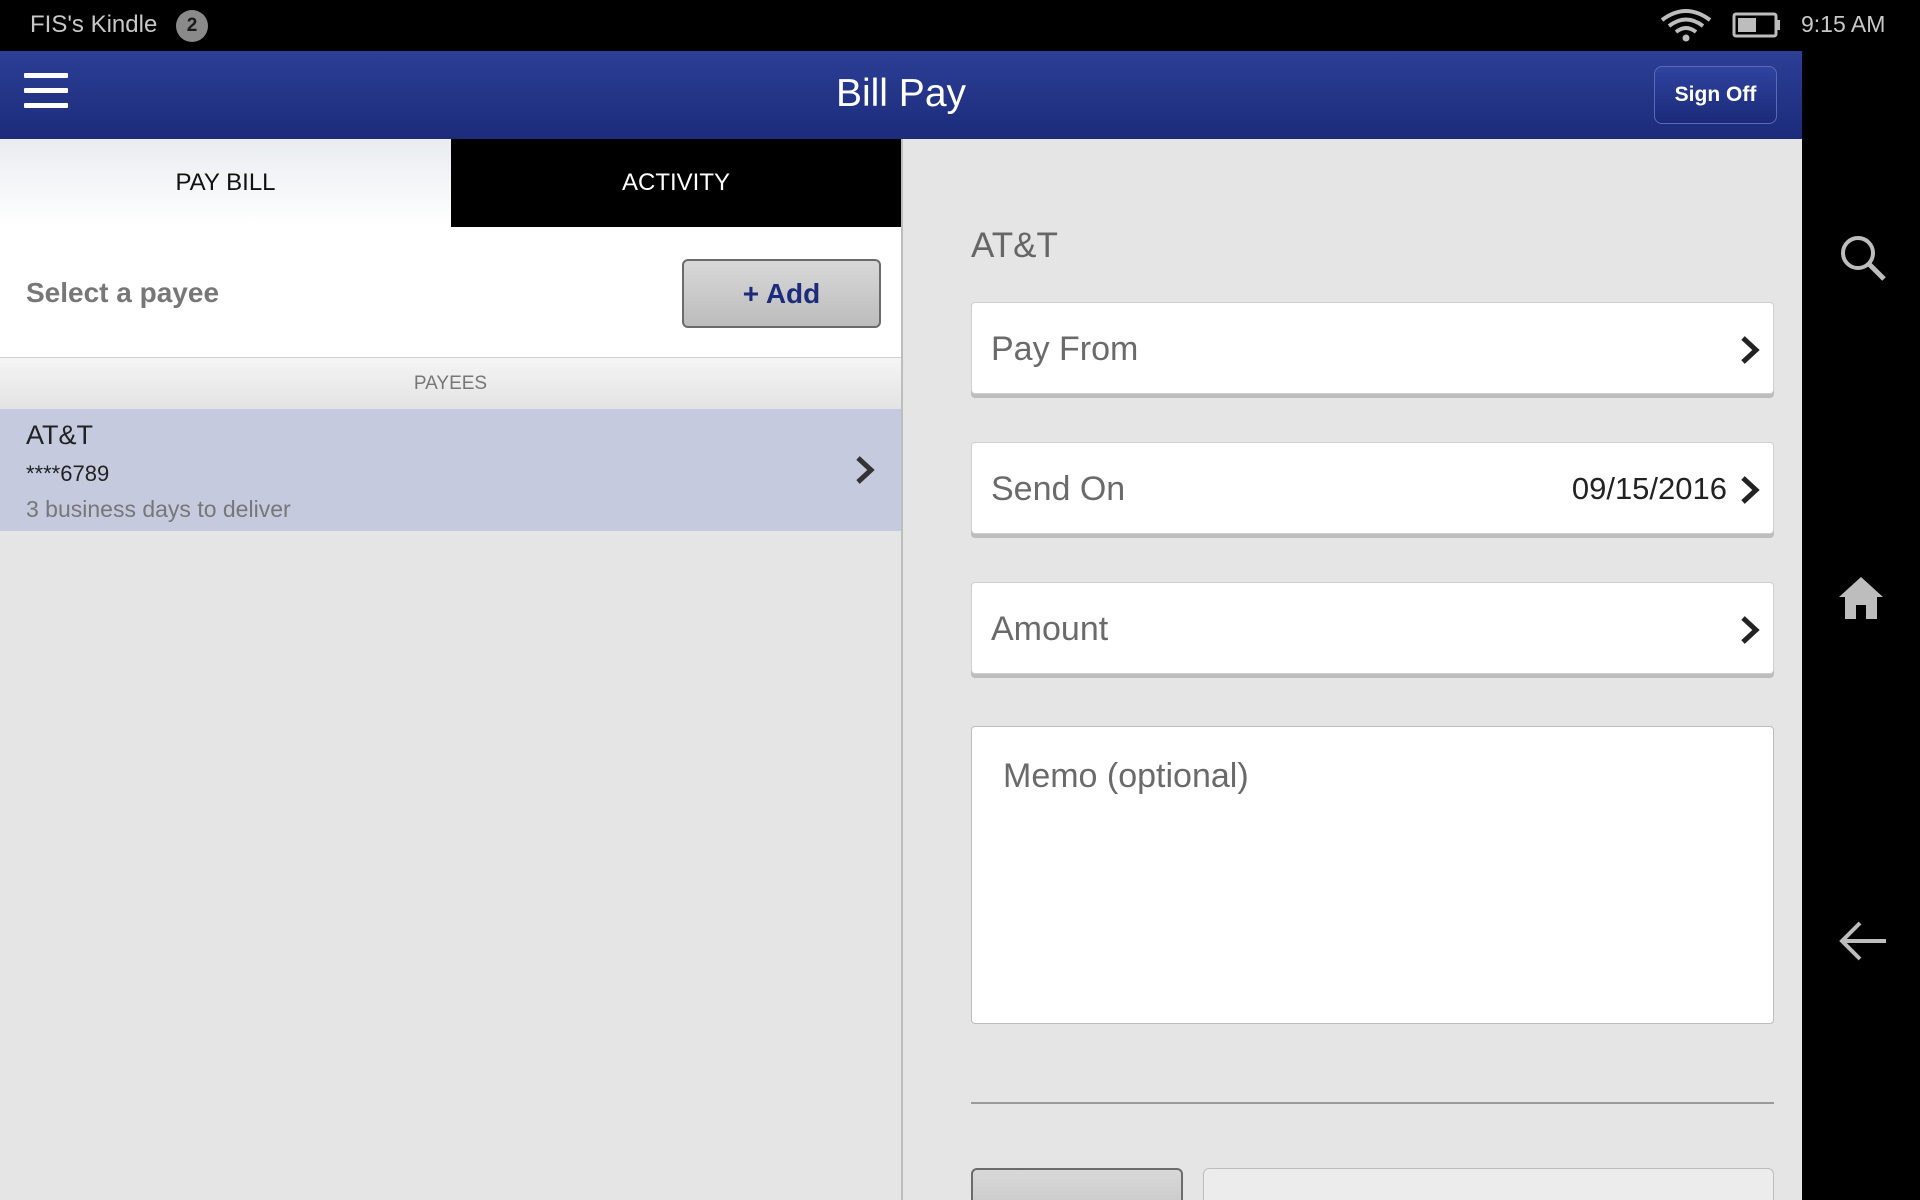  What do you see at coordinates (158, 509) in the screenshot?
I see `payee-delivery-time: 3 business days to deliver` at bounding box center [158, 509].